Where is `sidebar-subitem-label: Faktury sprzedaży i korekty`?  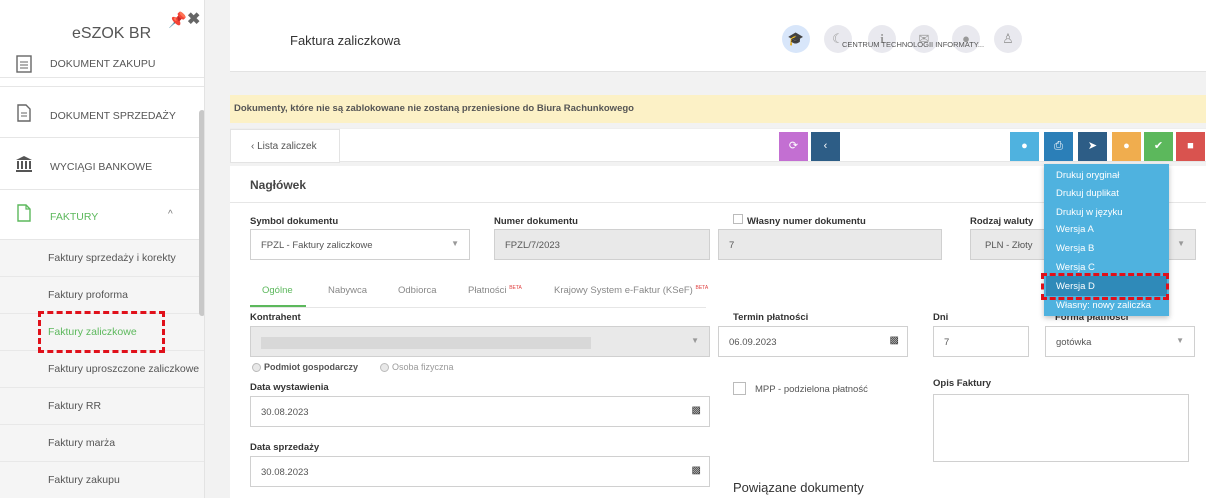
sidebar-subitem-label: Faktury sprzedaży i korekty is located at coordinates (112, 258).